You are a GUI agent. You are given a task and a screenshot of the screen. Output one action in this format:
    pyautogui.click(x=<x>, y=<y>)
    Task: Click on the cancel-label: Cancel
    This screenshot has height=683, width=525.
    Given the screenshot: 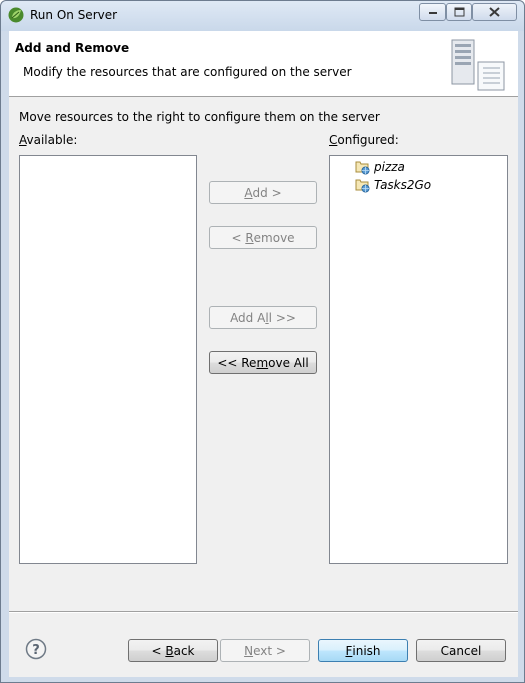 What is the action you would take?
    pyautogui.click(x=461, y=650)
    